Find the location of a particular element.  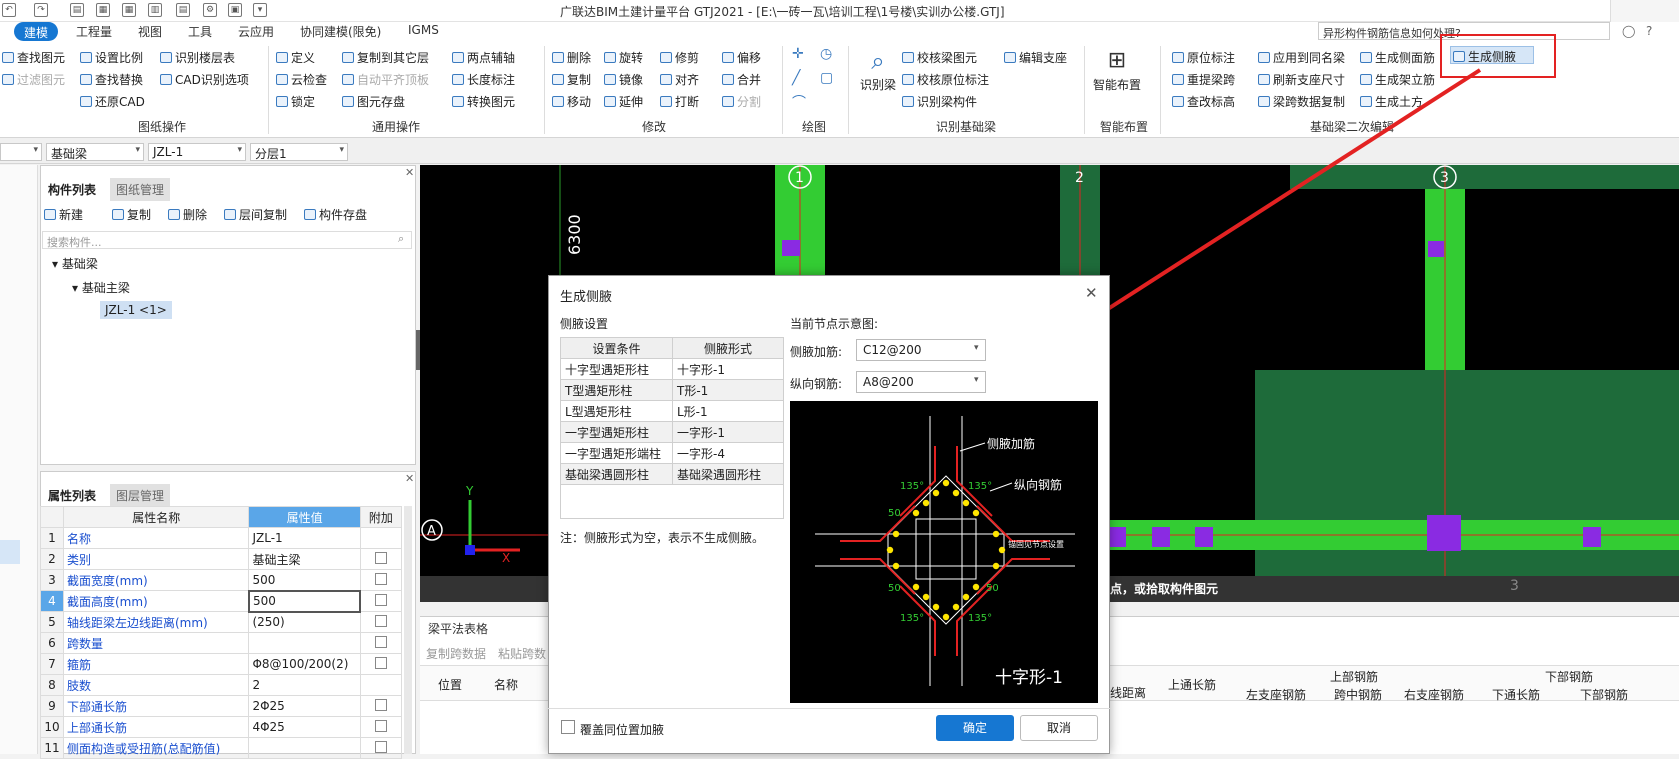

auto-align-slab-button: 自动平齐顶板 is located at coordinates (385, 79).